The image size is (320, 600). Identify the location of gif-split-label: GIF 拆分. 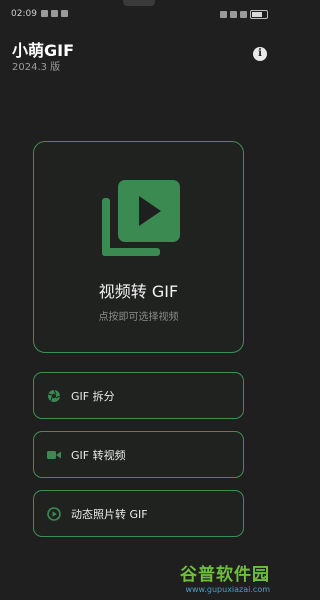
(93, 396).